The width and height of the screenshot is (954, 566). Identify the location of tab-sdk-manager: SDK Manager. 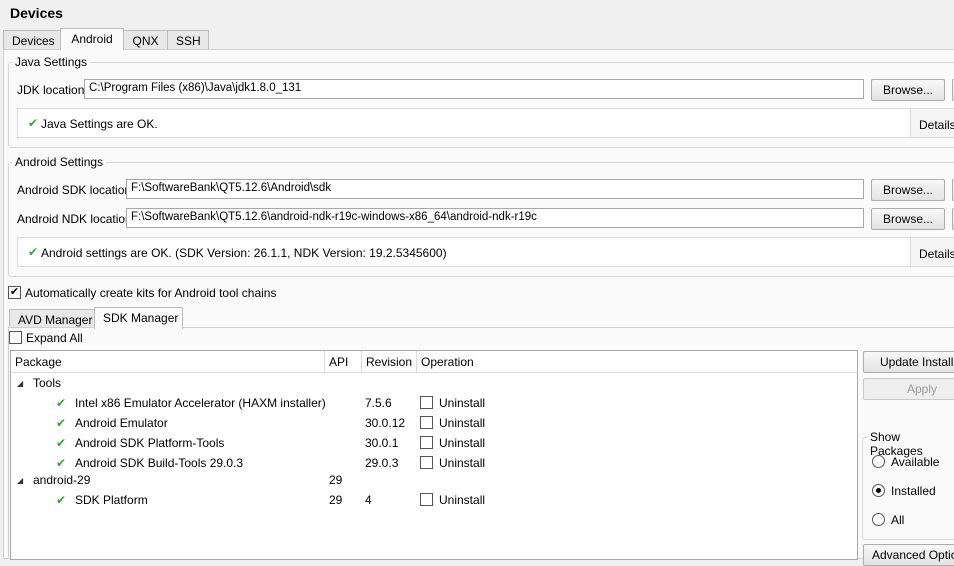
(138, 318).